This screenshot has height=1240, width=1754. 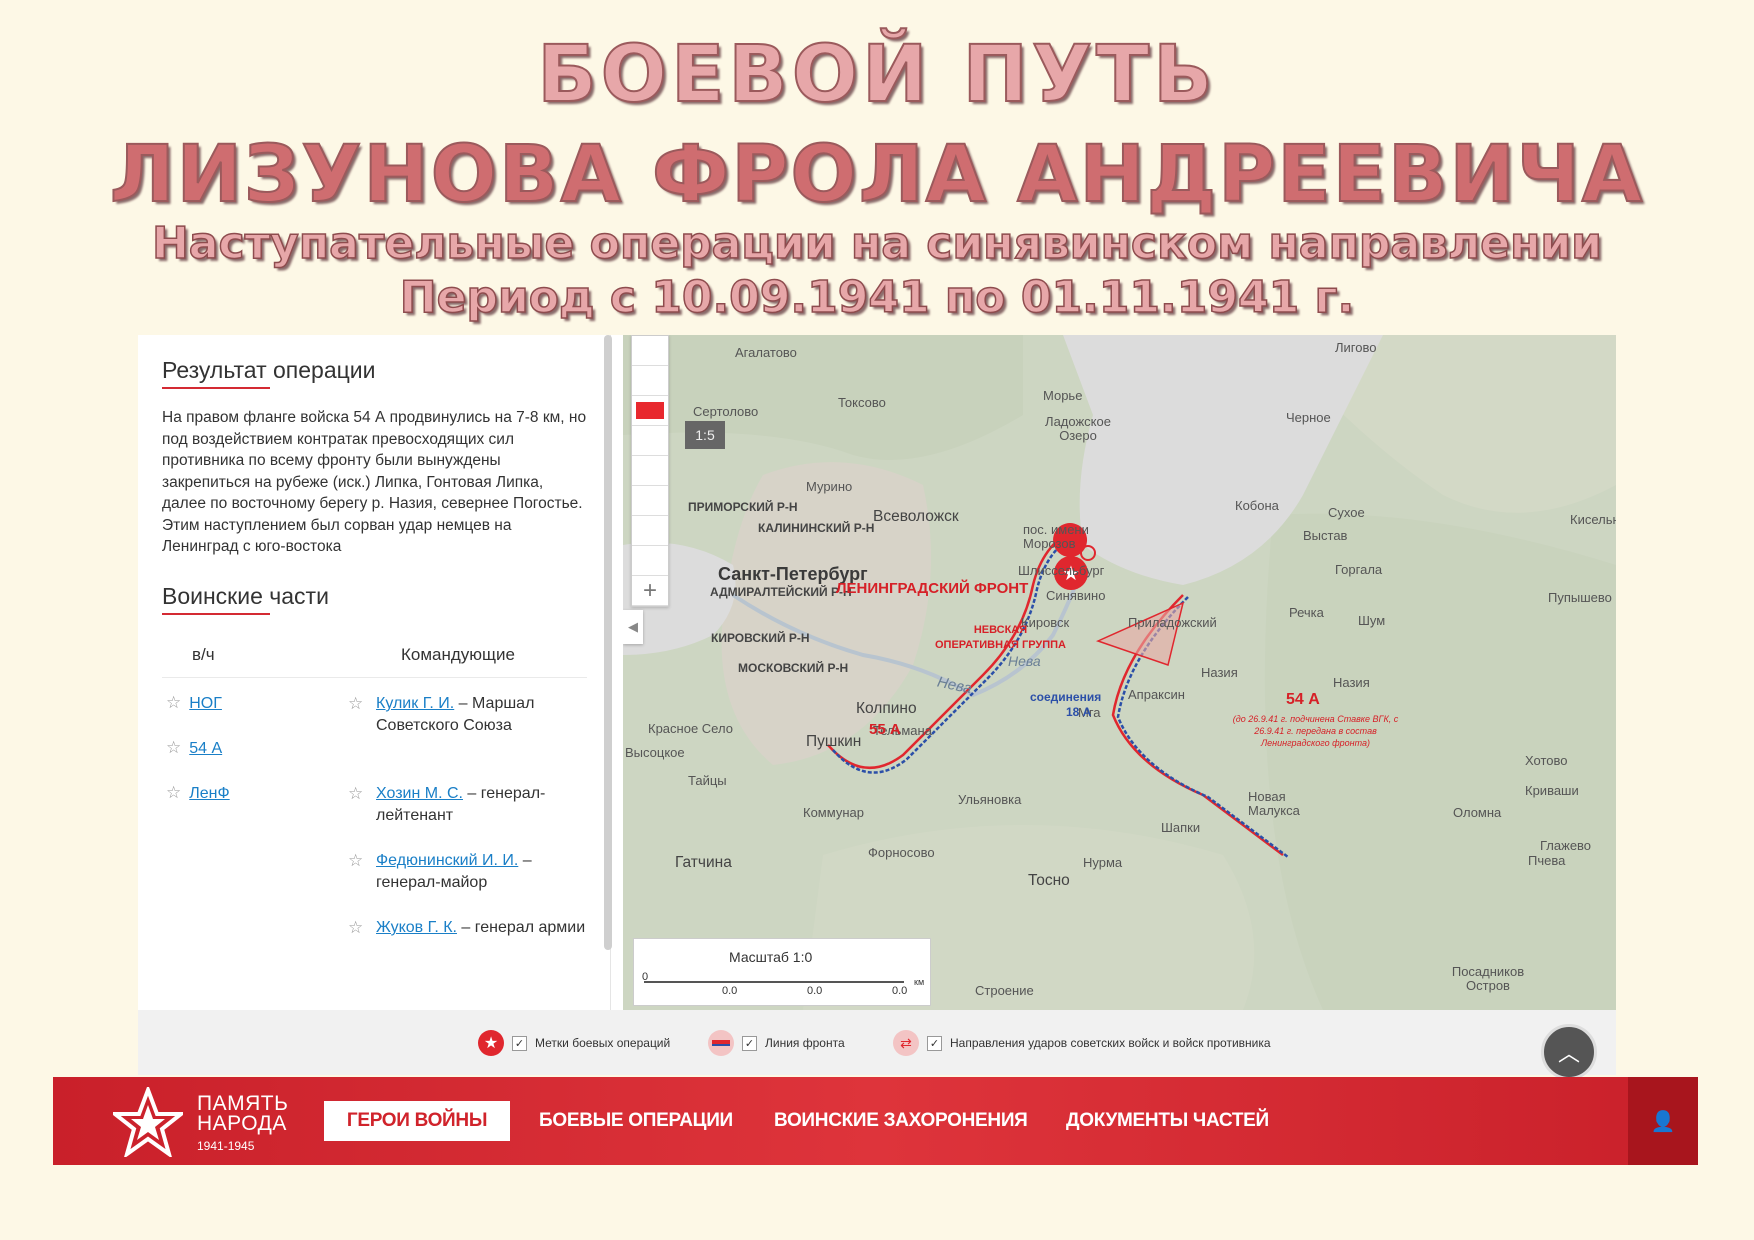 What do you see at coordinates (608, 642) in the screenshot?
I see `panel-scrollbar` at bounding box center [608, 642].